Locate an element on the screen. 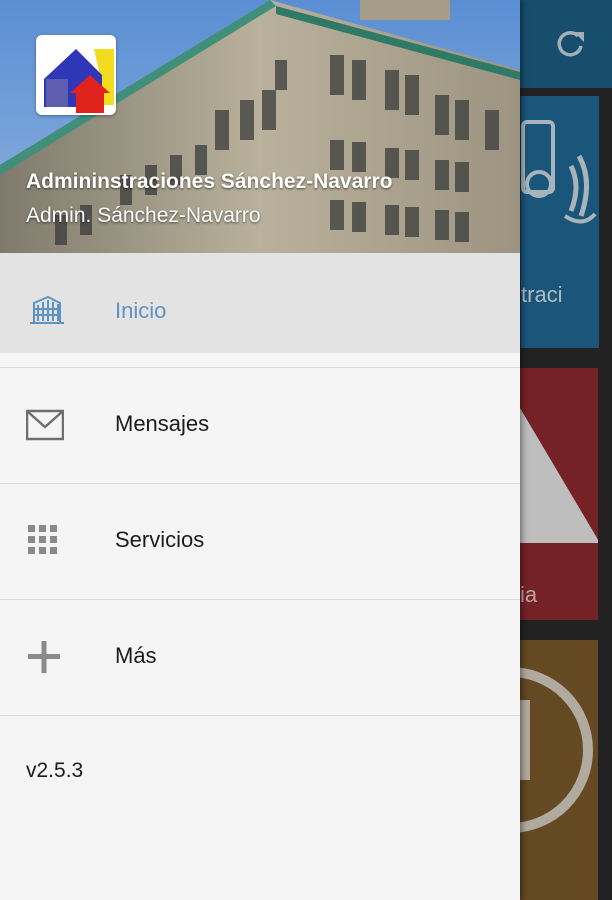 The height and width of the screenshot is (900, 612). menu-item-mensajes: Mensajes is located at coordinates (260, 426).